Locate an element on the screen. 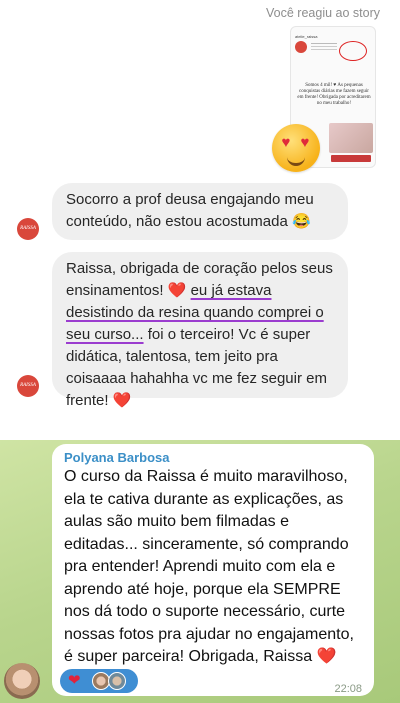 This screenshot has width=400, height=703. story-photo is located at coordinates (351, 138).